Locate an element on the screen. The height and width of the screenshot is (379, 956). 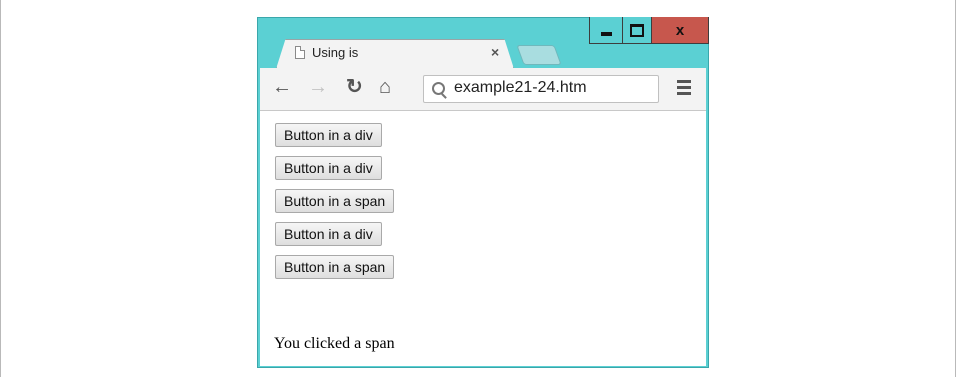
browser-toolbar: ← → ↻ ⌂ example21-24.htm is located at coordinates (483, 89).